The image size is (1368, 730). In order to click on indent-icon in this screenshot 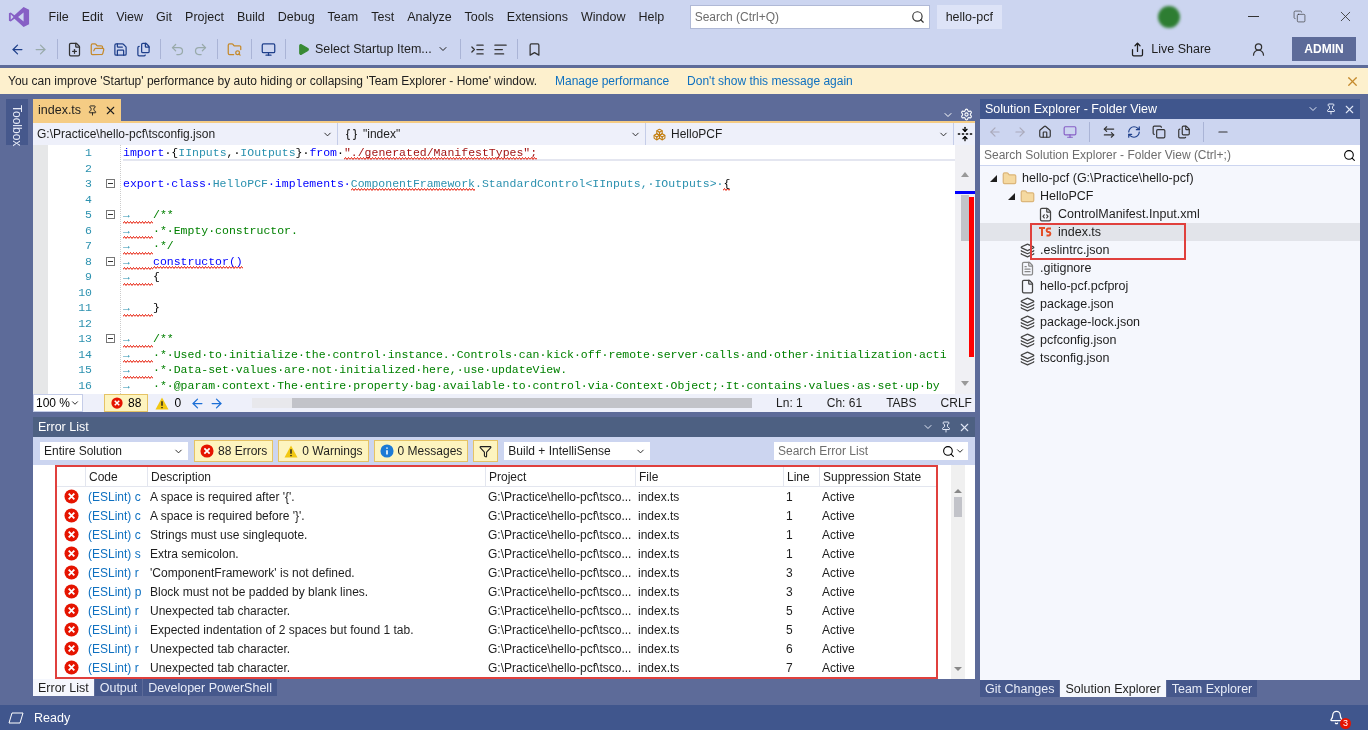, I will do `click(477, 49)`.